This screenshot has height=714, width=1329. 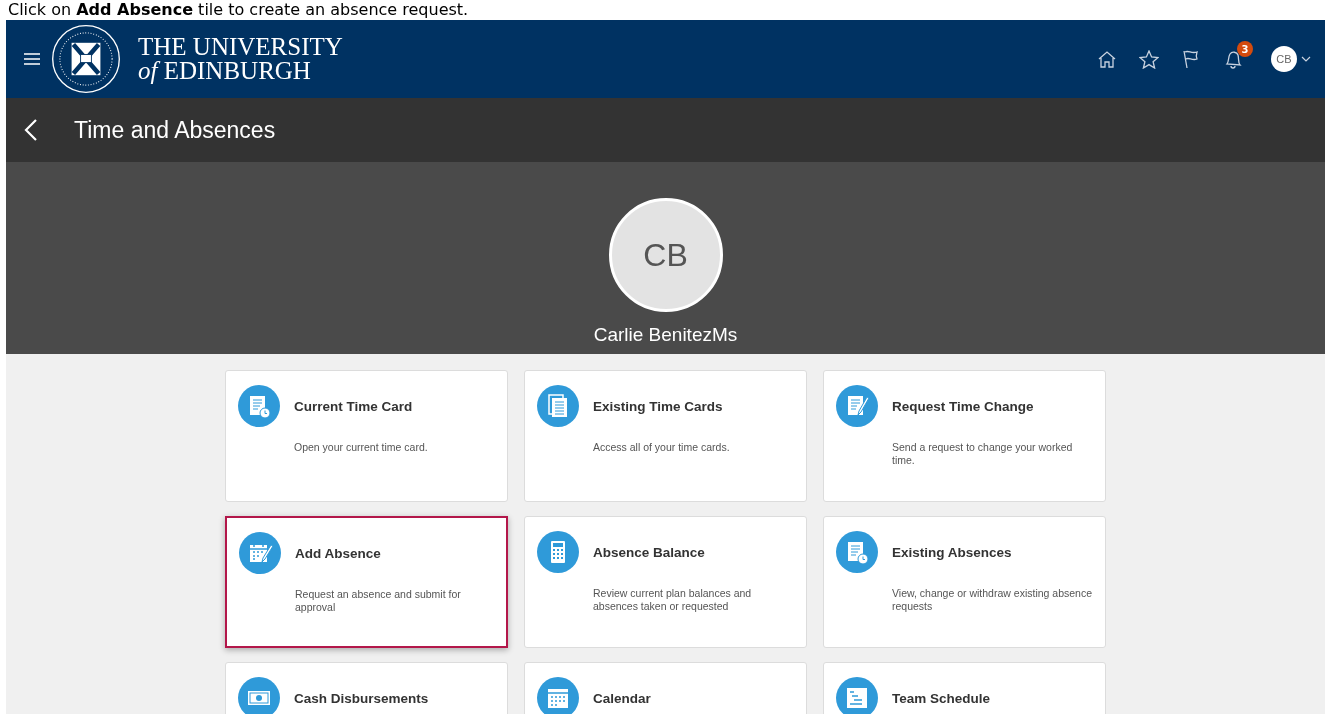 I want to click on caret-icon, so click(x=1306, y=59).